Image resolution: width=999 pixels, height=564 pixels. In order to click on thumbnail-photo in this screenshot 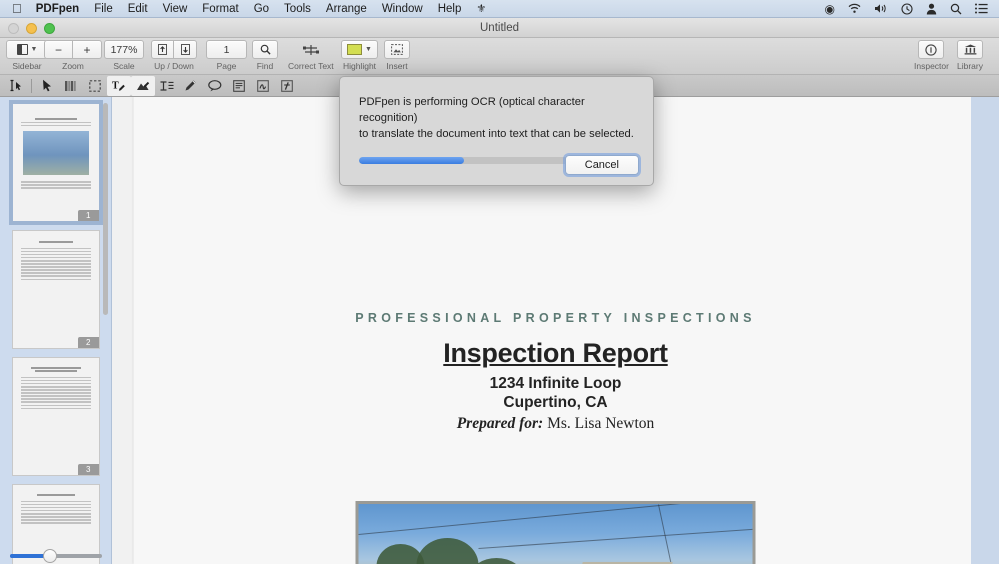, I will do `click(55, 153)`.